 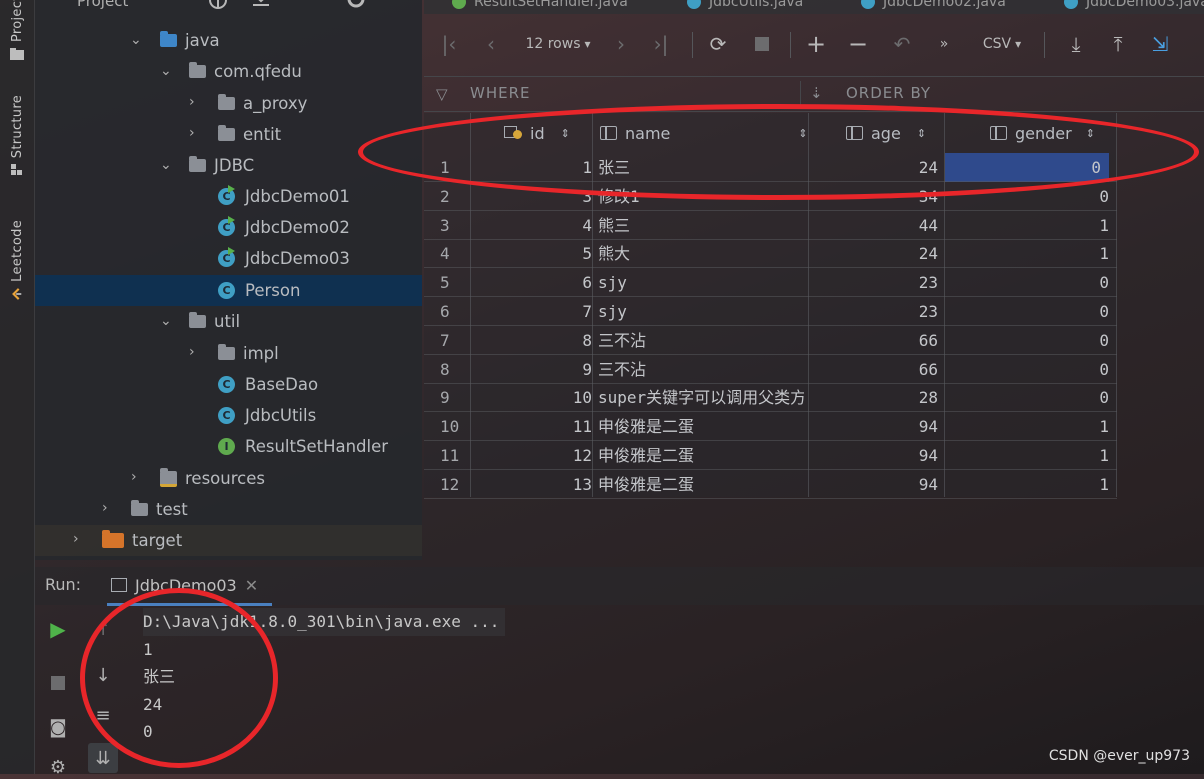 What do you see at coordinates (228, 353) in the screenshot?
I see `tree-node-impl: › impl` at bounding box center [228, 353].